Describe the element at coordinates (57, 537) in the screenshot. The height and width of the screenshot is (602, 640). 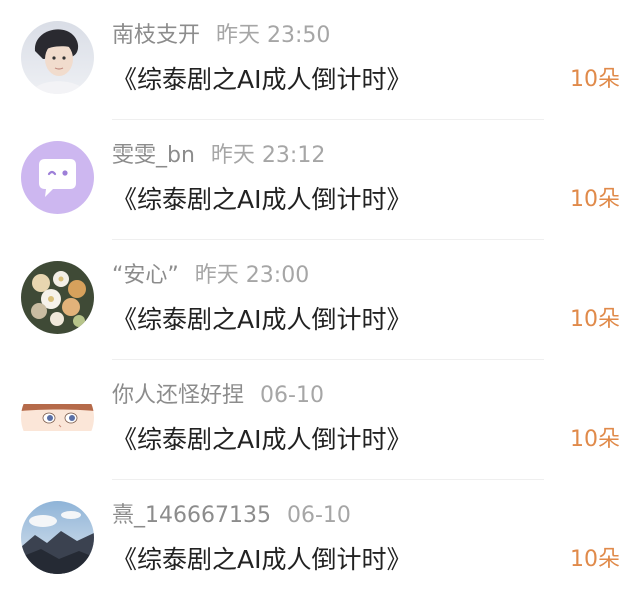
I see `landscape-avatar-icon` at that location.